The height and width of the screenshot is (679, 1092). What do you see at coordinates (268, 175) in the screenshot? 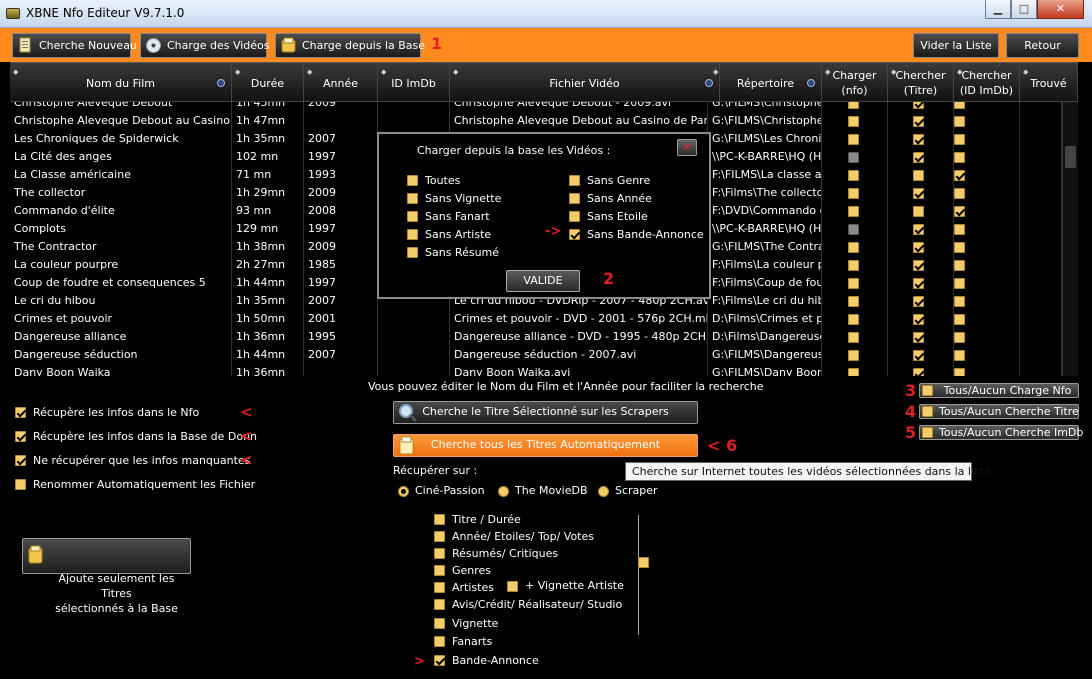
I see `cell-duree: 71 mn` at bounding box center [268, 175].